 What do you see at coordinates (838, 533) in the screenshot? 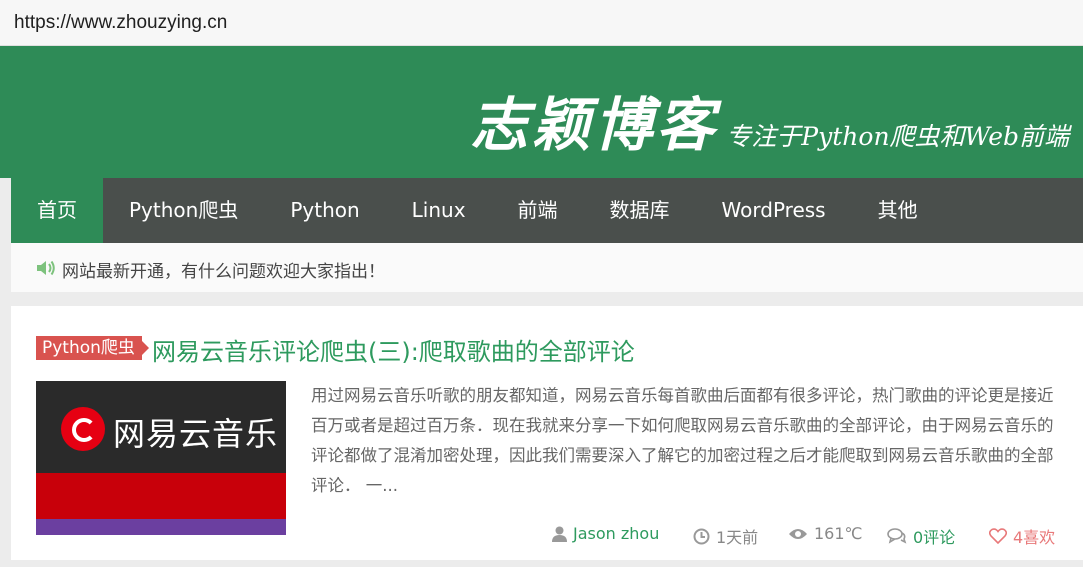
I see `views-text: 161℃` at bounding box center [838, 533].